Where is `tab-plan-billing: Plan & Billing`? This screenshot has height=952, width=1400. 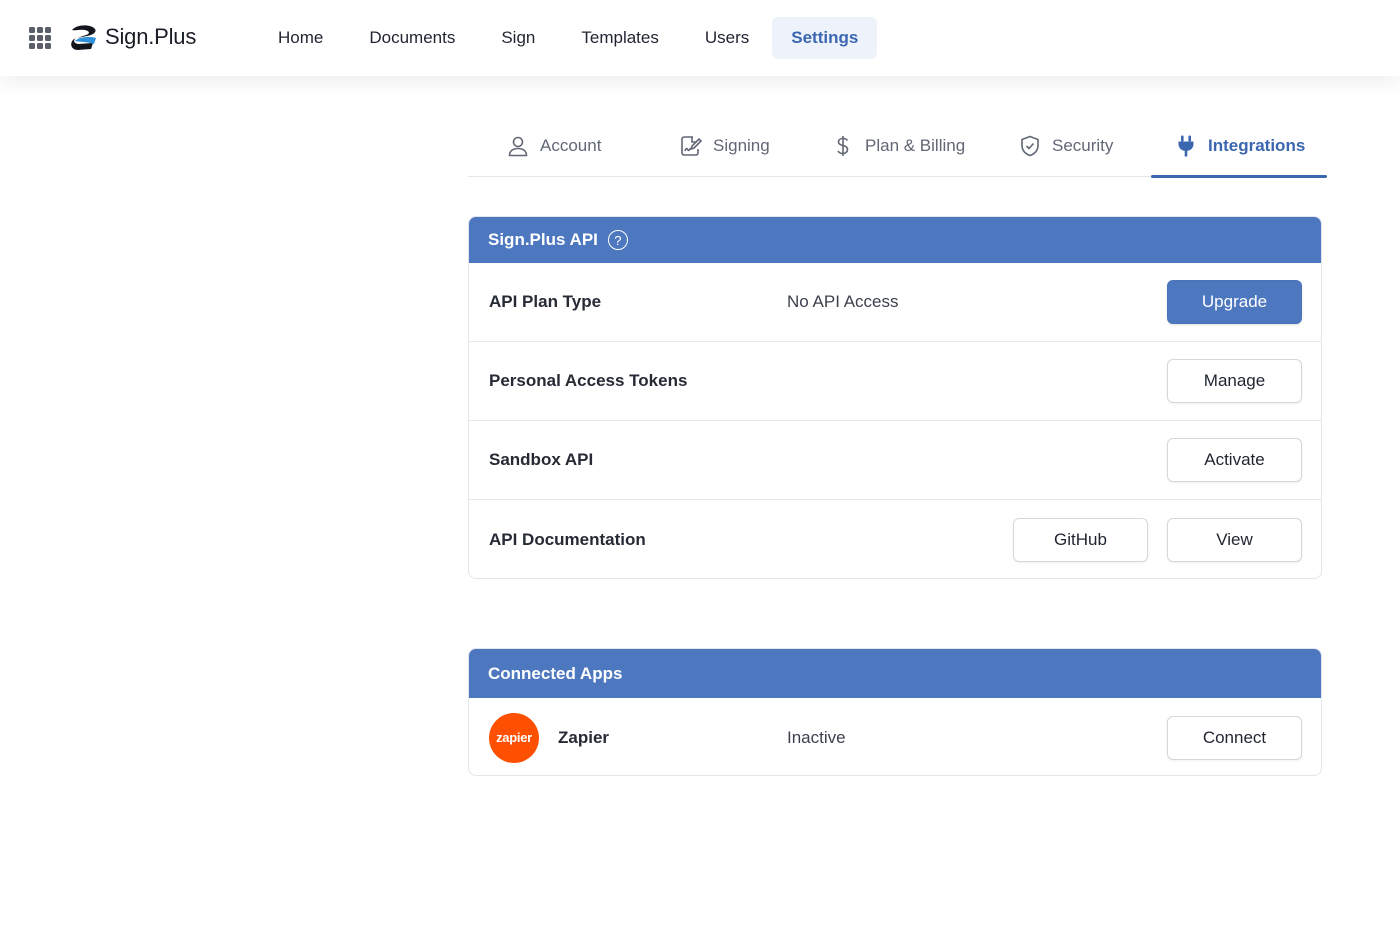 tab-plan-billing: Plan & Billing is located at coordinates (898, 147).